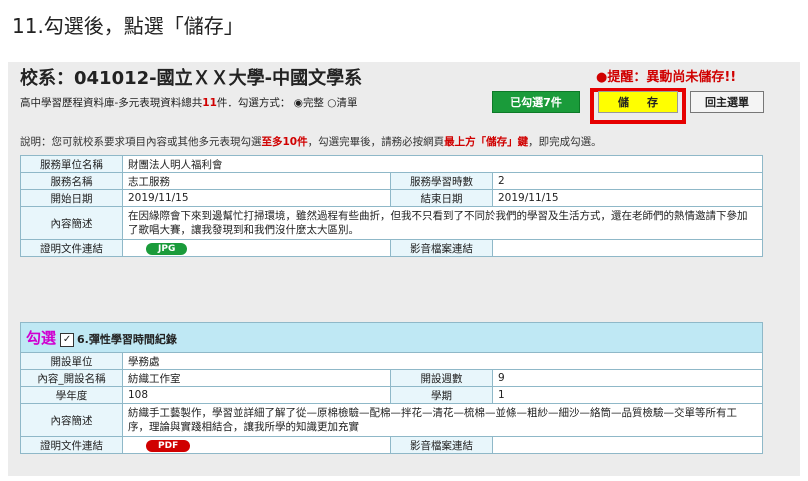 The width and height of the screenshot is (808, 481). I want to click on table-row: 開始日期 2019/11/15 結束日期 2019/11/15, so click(392, 198).